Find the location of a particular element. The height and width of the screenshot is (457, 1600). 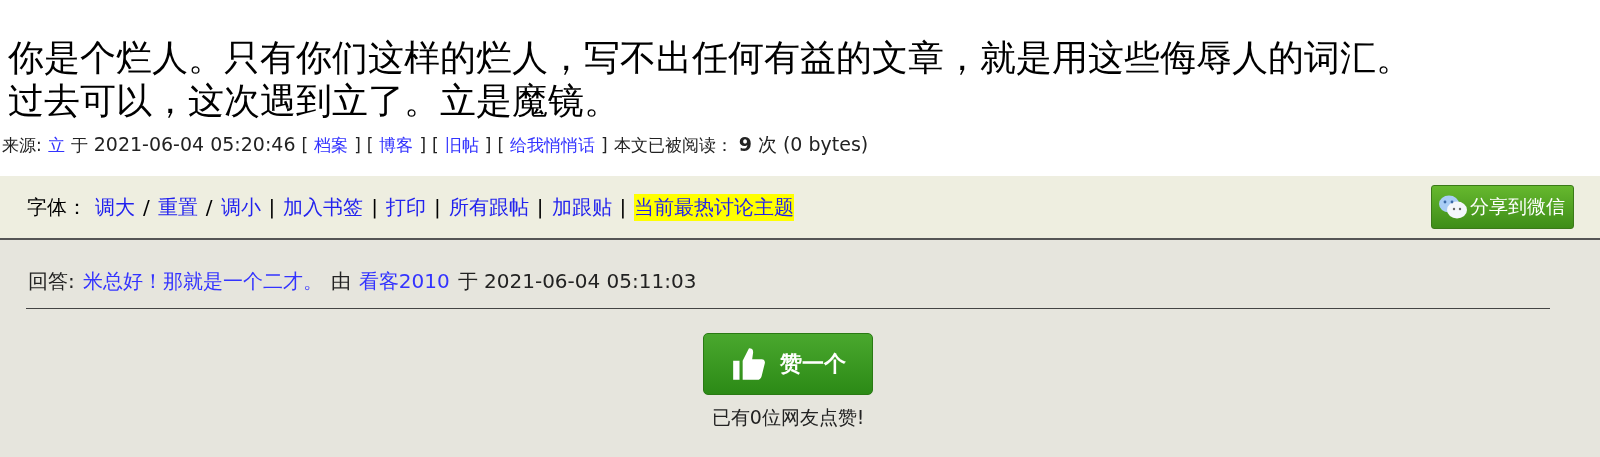

like-count: 已有0位网友点赞! is located at coordinates (788, 417).